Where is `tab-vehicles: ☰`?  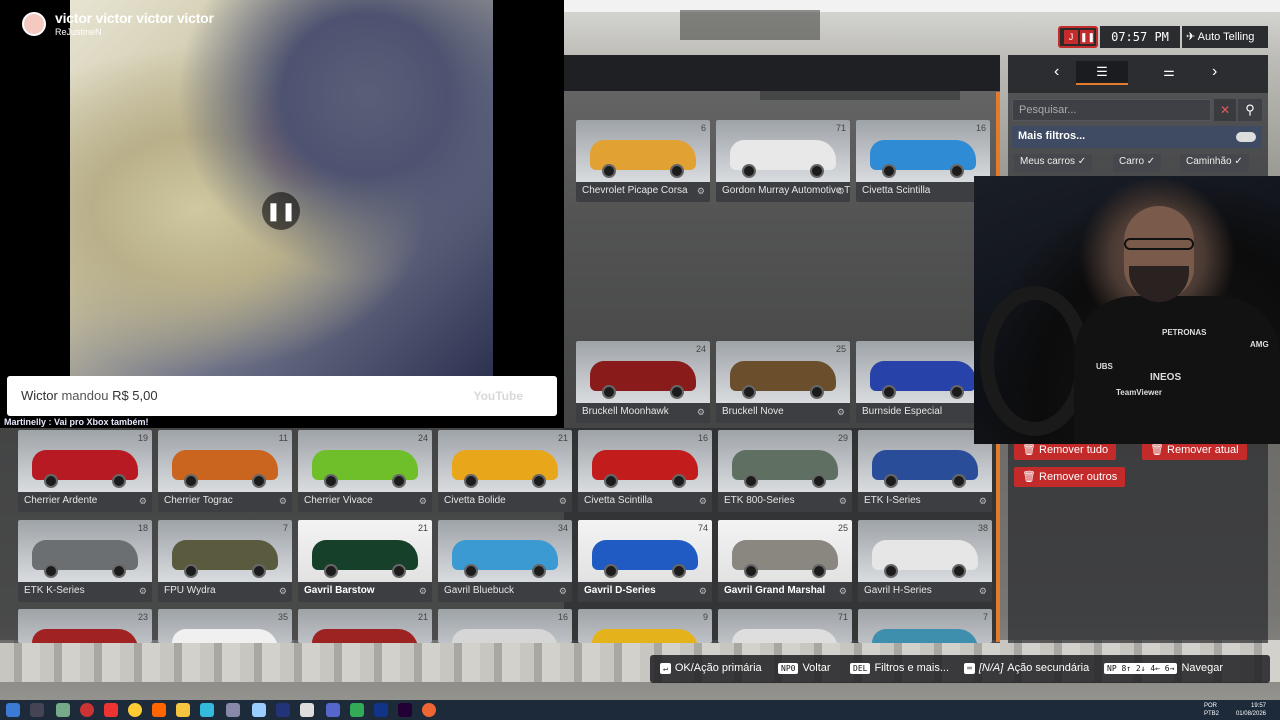
tab-vehicles: ☰ is located at coordinates (1102, 73).